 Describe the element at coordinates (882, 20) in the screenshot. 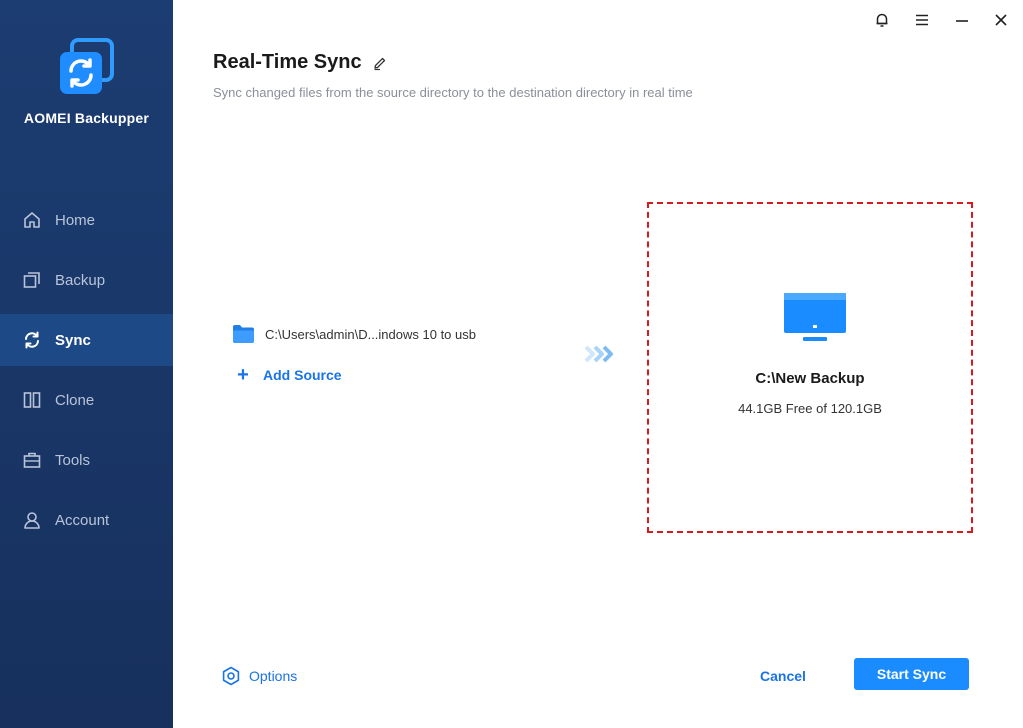

I see `bell-icon` at that location.